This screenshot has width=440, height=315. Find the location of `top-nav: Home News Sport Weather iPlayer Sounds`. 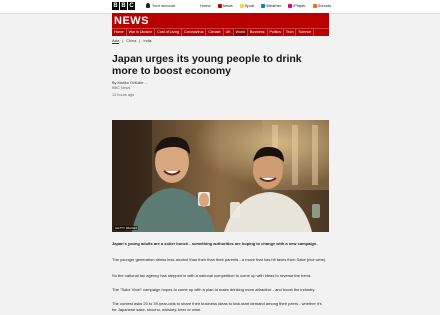

top-nav: Home News Sport Weather iPlayer Sounds is located at coordinates (265, 5).